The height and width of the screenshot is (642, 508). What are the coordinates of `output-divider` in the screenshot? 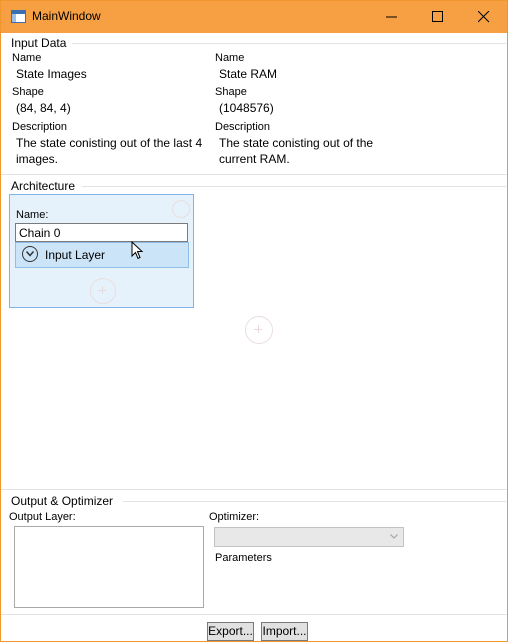 It's located at (314, 501).